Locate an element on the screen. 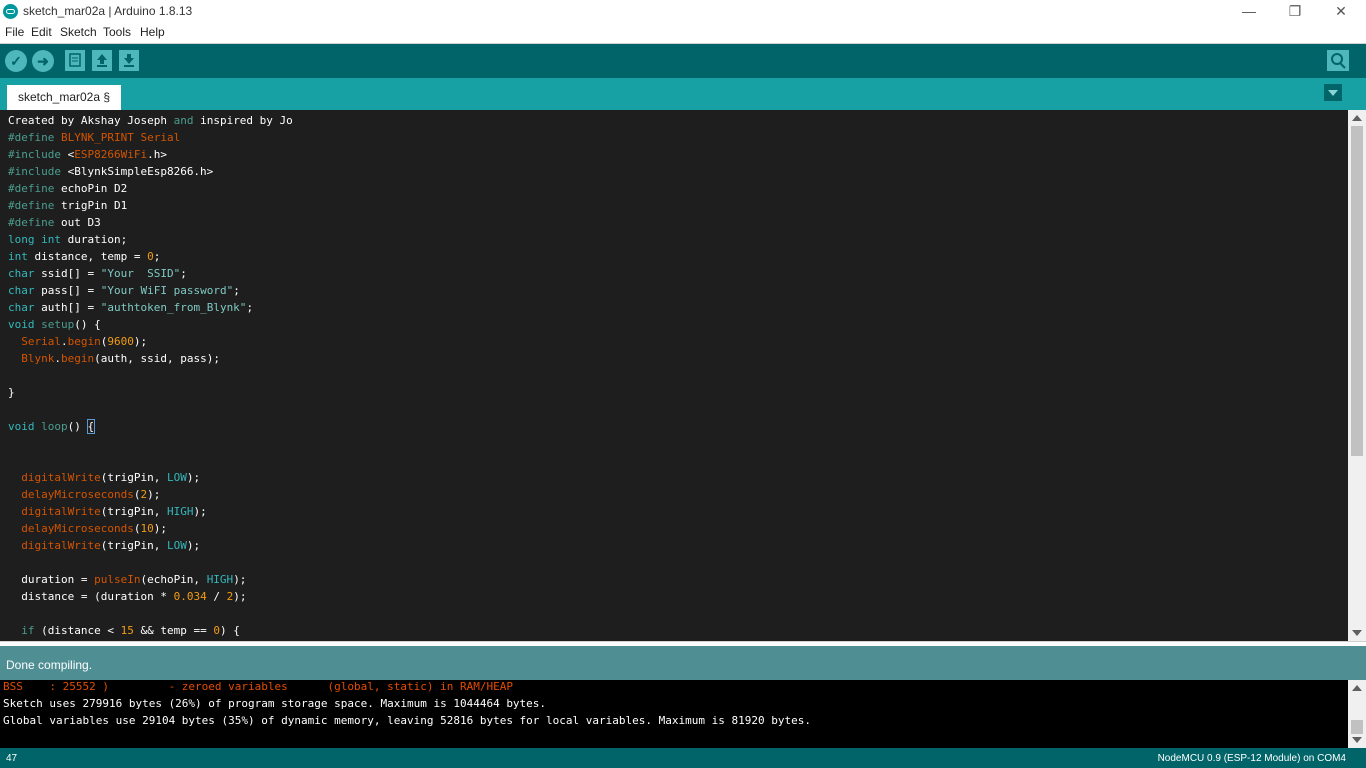 The height and width of the screenshot is (768, 1366). toolbar is located at coordinates (683, 61).